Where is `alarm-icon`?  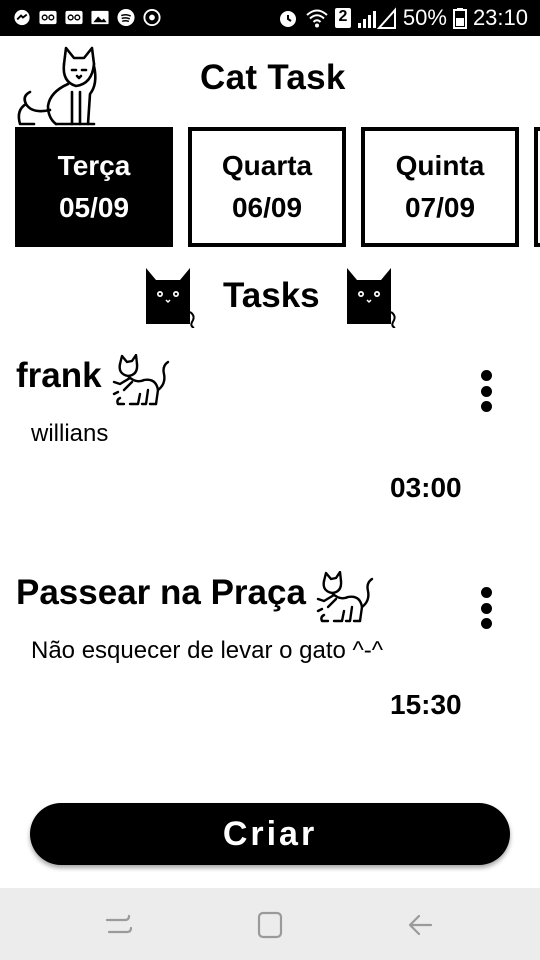
alarm-icon is located at coordinates (287, 19).